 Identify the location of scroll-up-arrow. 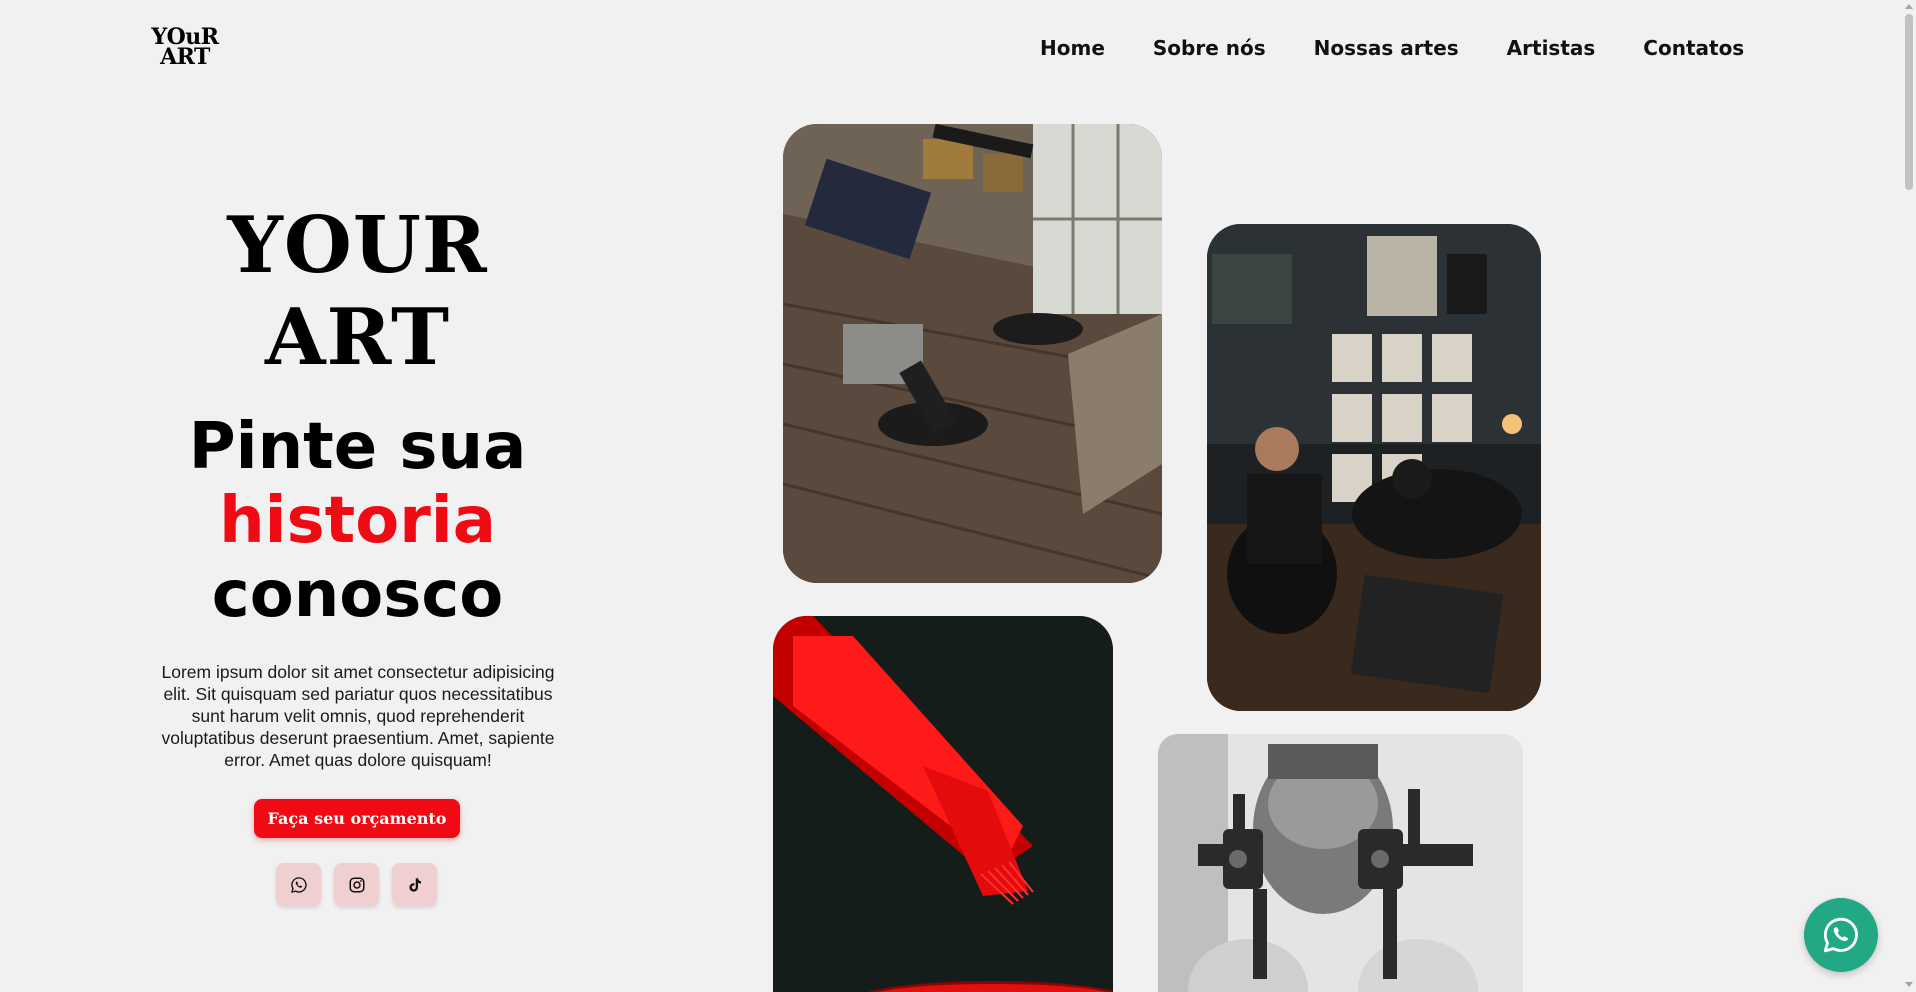
(1909, 6).